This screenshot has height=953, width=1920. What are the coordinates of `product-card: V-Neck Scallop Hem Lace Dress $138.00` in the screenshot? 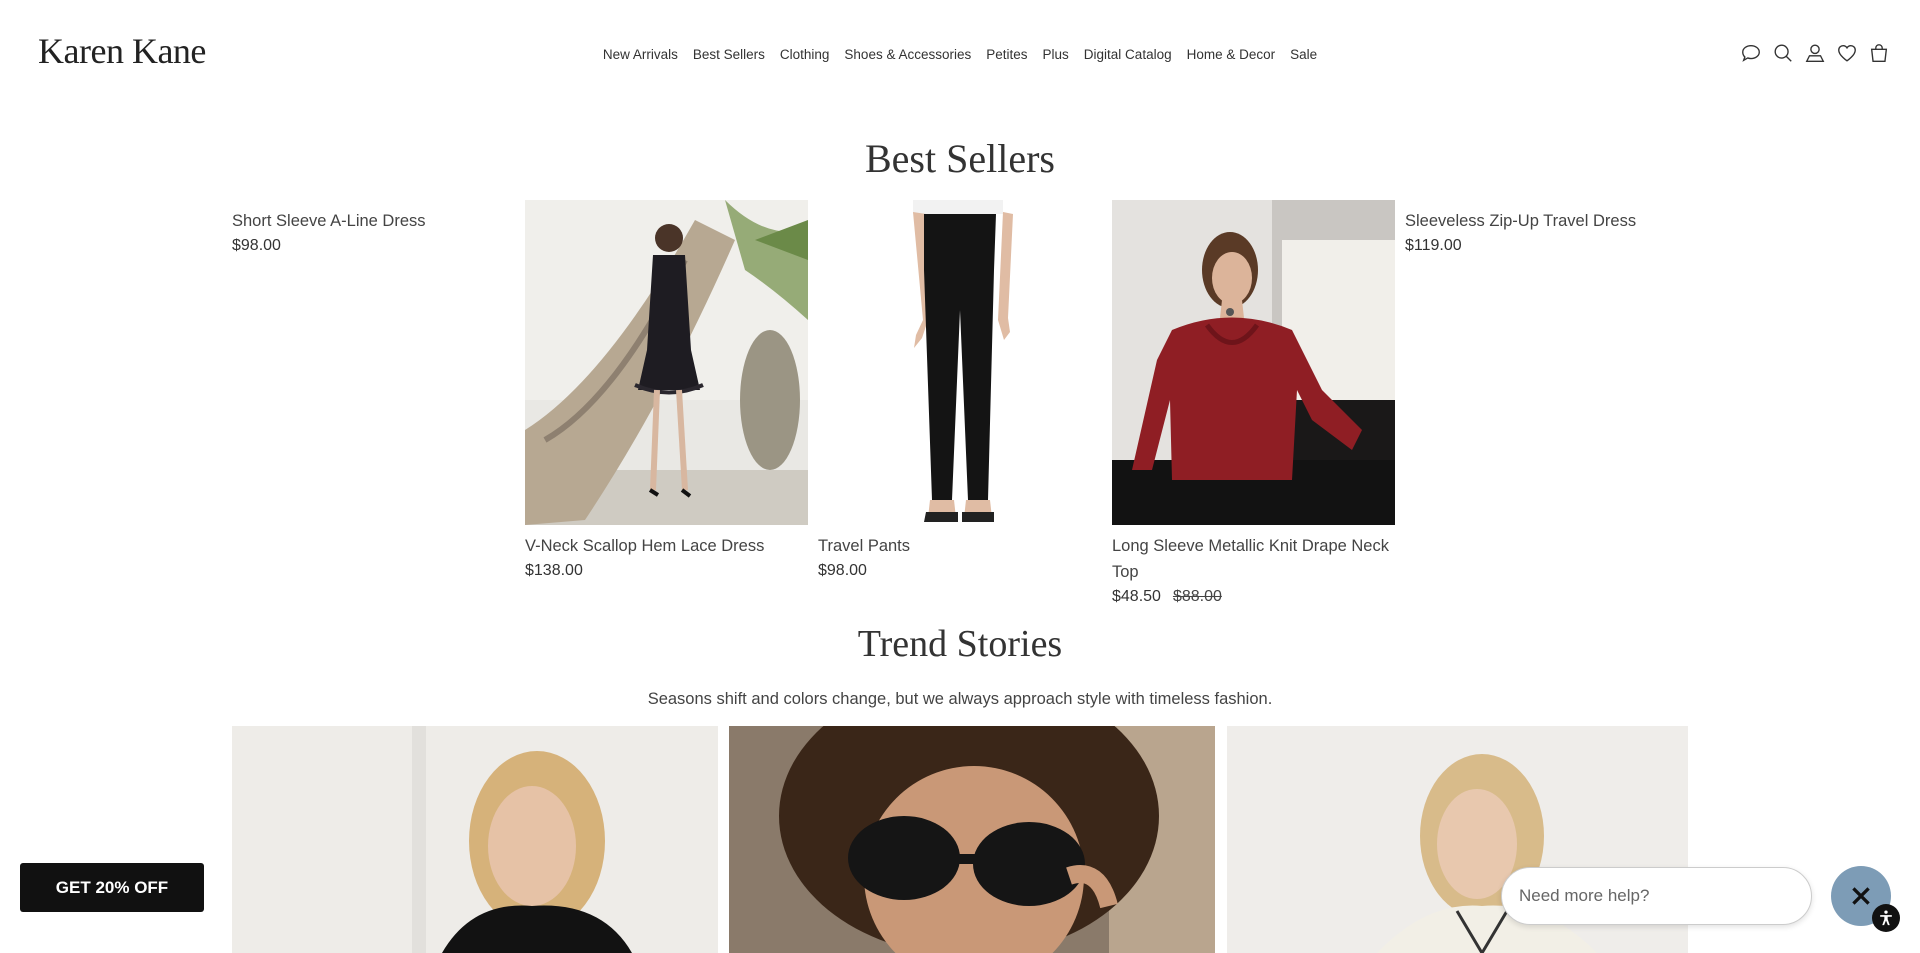 It's located at (666, 390).